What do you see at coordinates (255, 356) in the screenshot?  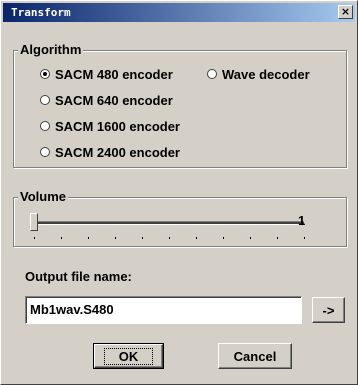 I see `cancel-button: Cancel` at bounding box center [255, 356].